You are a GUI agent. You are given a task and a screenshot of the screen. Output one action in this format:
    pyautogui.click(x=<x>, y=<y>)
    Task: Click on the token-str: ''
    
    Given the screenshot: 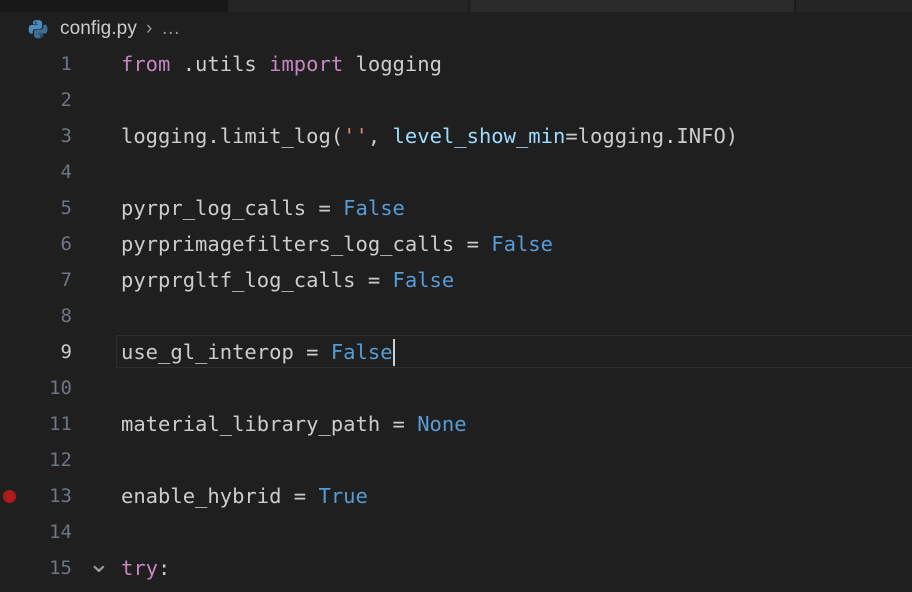 What is the action you would take?
    pyautogui.click(x=355, y=136)
    